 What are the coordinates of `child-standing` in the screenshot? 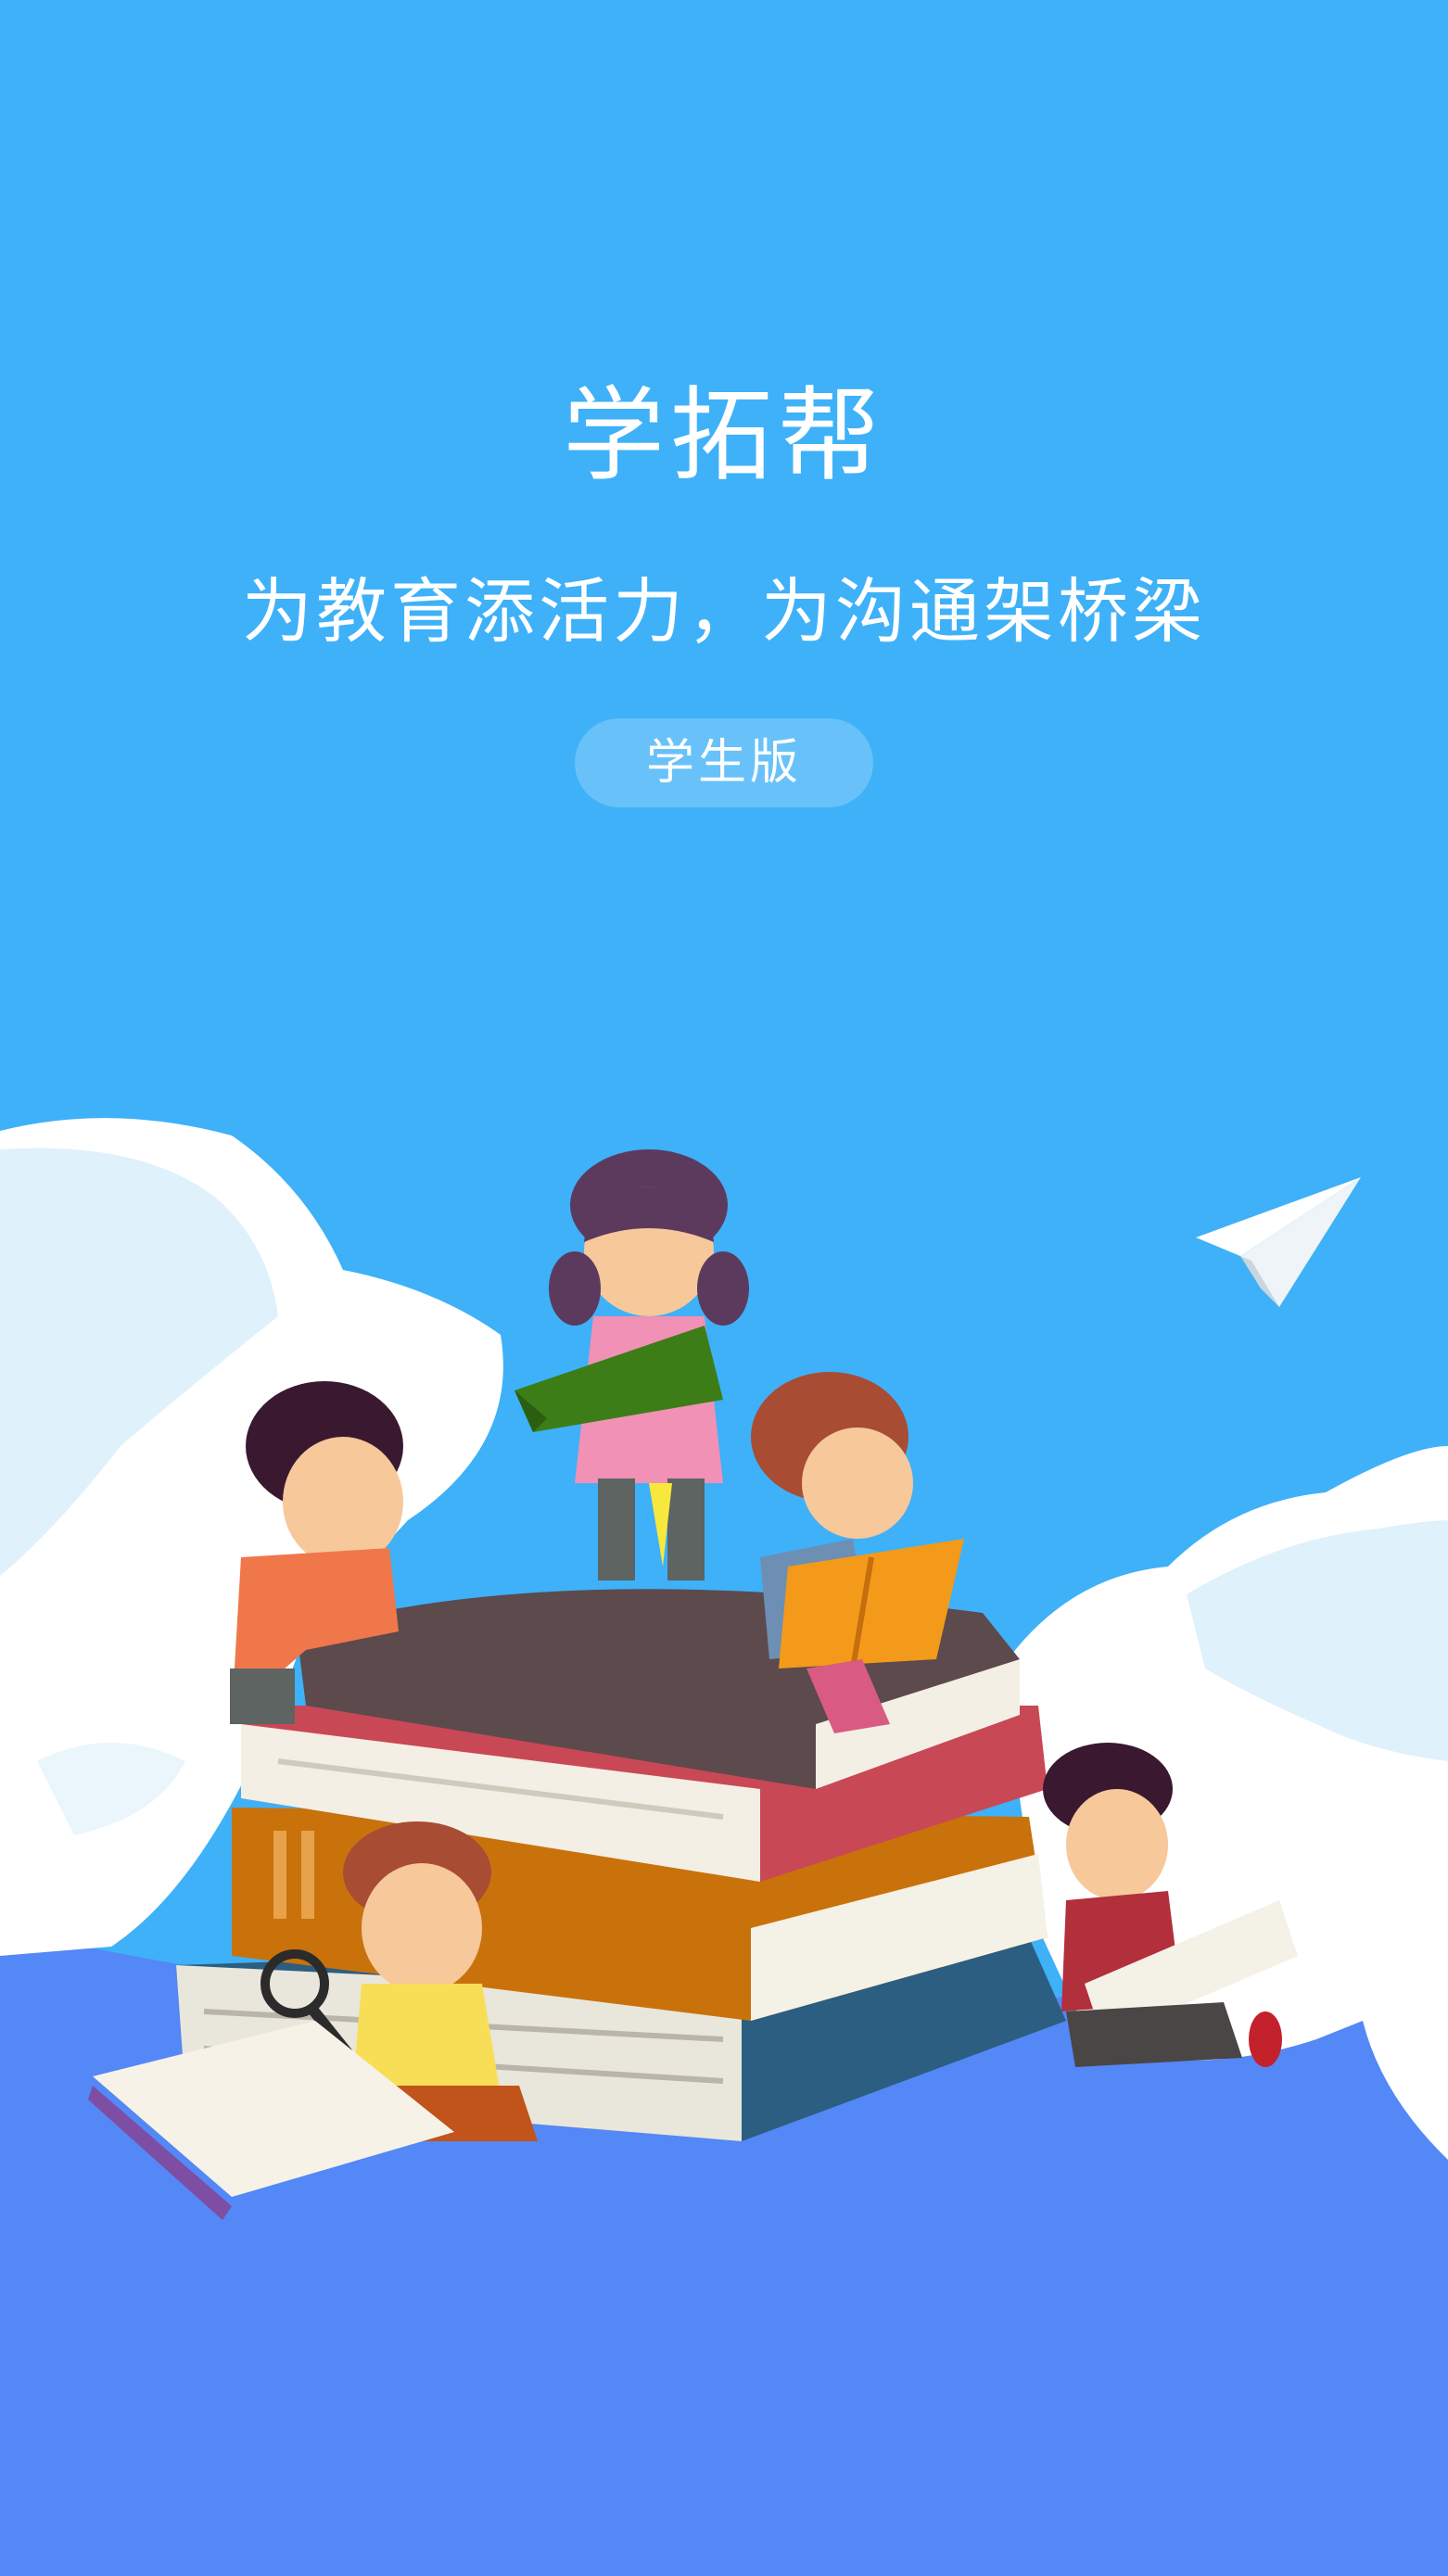 It's located at (631, 1364).